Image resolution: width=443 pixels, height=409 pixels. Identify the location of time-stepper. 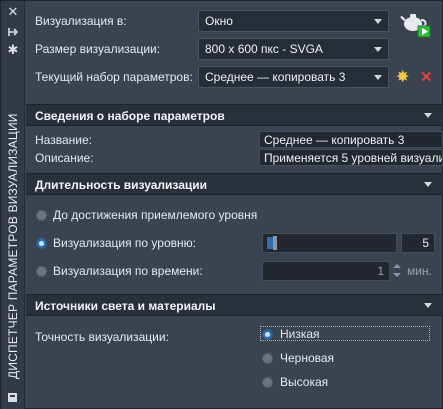
(397, 271).